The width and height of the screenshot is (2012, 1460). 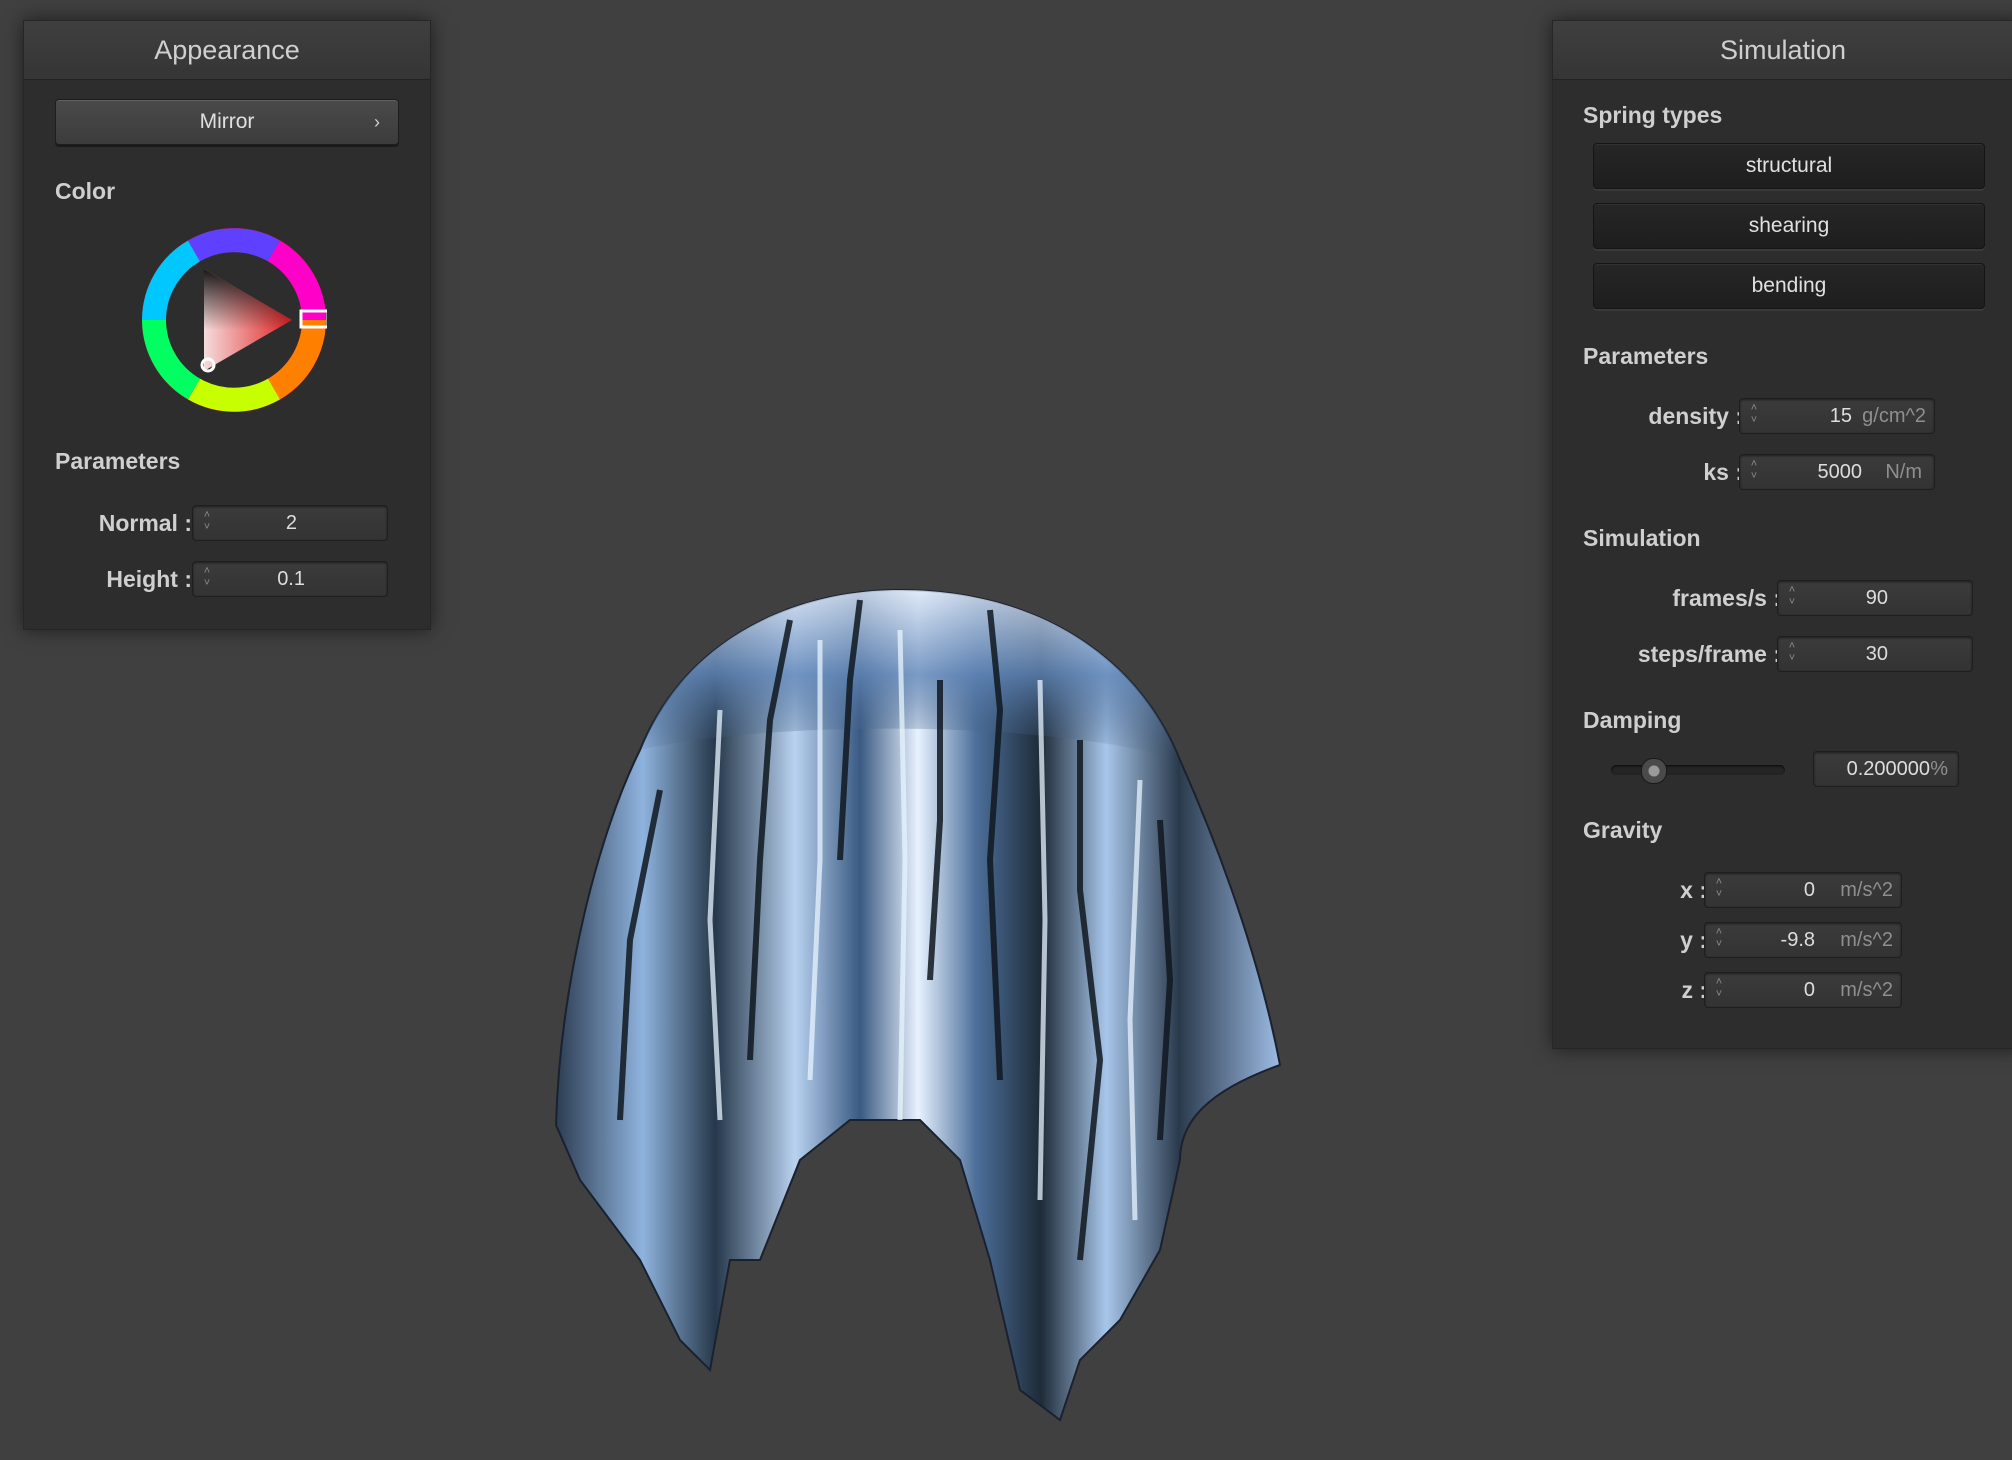 What do you see at coordinates (1623, 830) in the screenshot?
I see `gravity-label: Gravity` at bounding box center [1623, 830].